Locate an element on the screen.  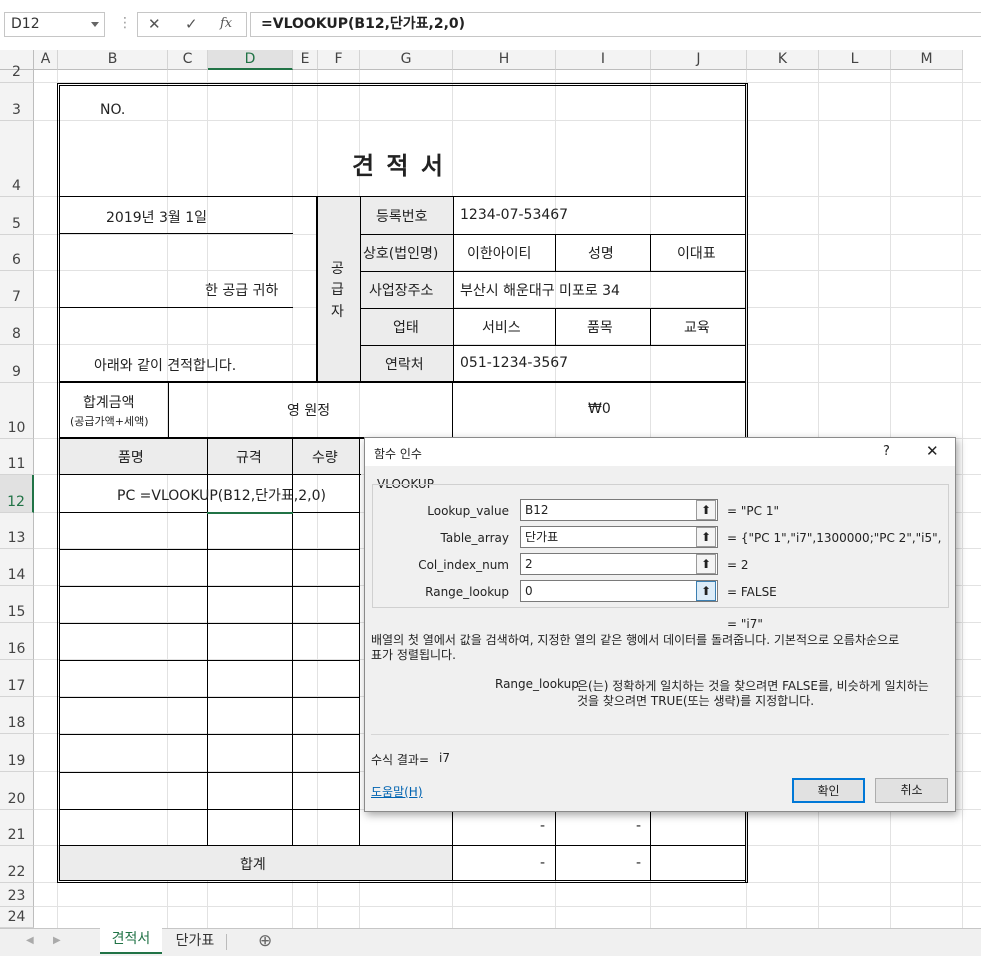
lookup-value-input: B12 is located at coordinates (619, 510).